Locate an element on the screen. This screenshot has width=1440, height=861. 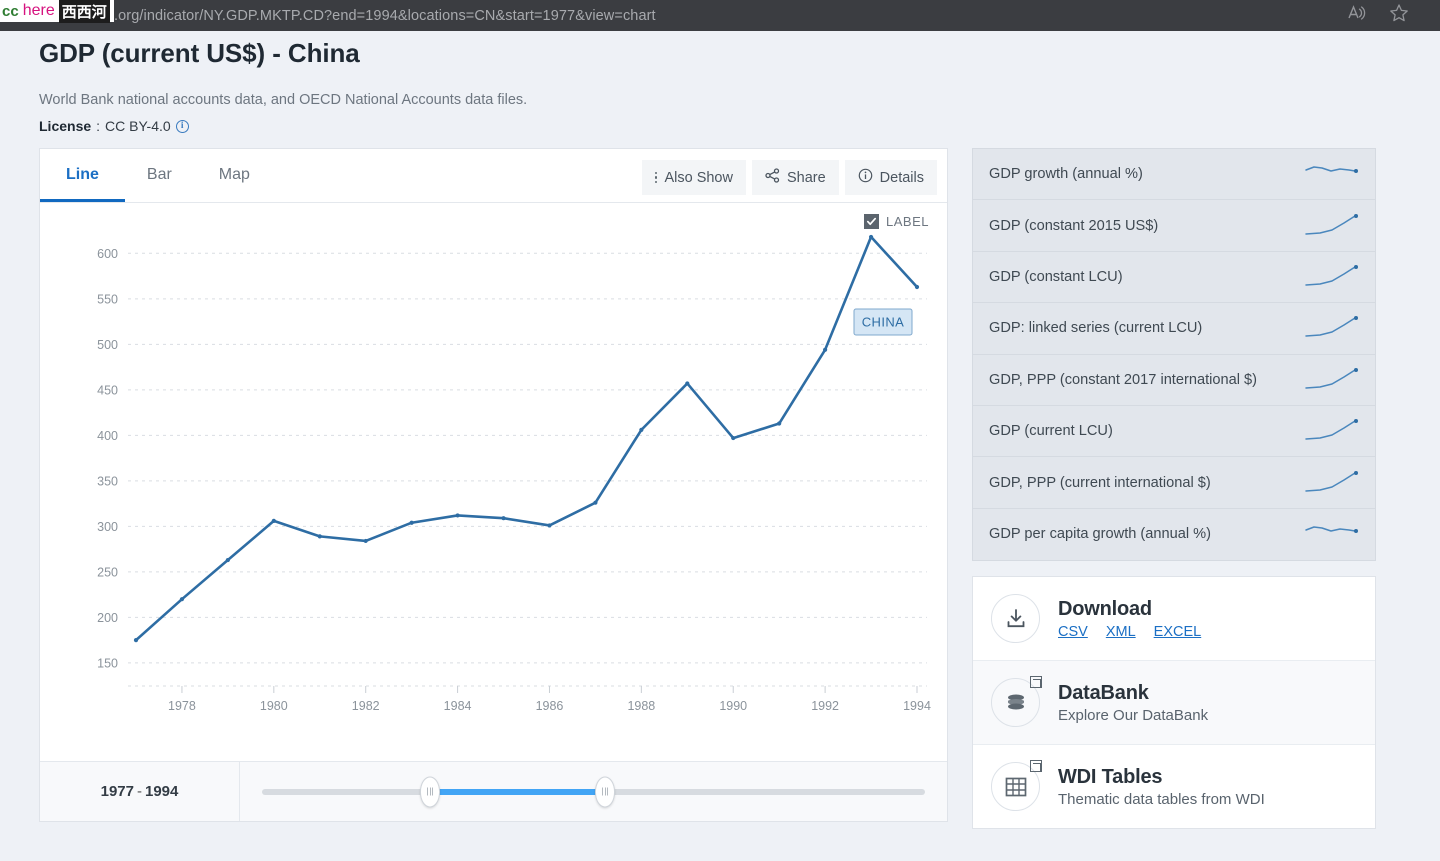
indicator-label: GDP: linked series (current LCU) is located at coordinates (1096, 328).